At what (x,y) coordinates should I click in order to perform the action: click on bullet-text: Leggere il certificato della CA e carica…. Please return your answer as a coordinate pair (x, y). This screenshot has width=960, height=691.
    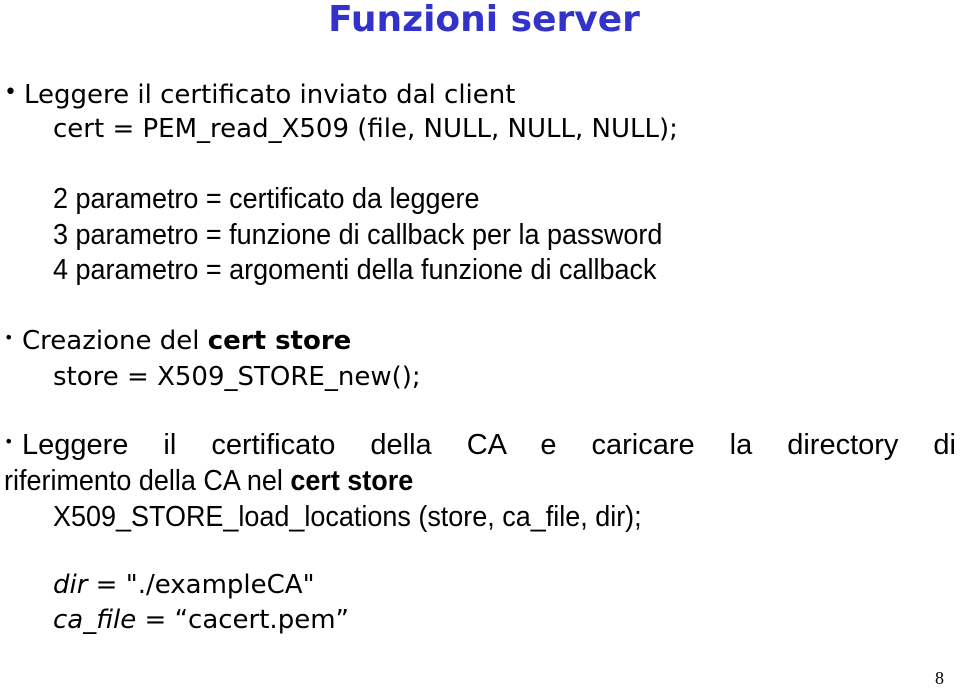
    Looking at the image, I should click on (489, 445).